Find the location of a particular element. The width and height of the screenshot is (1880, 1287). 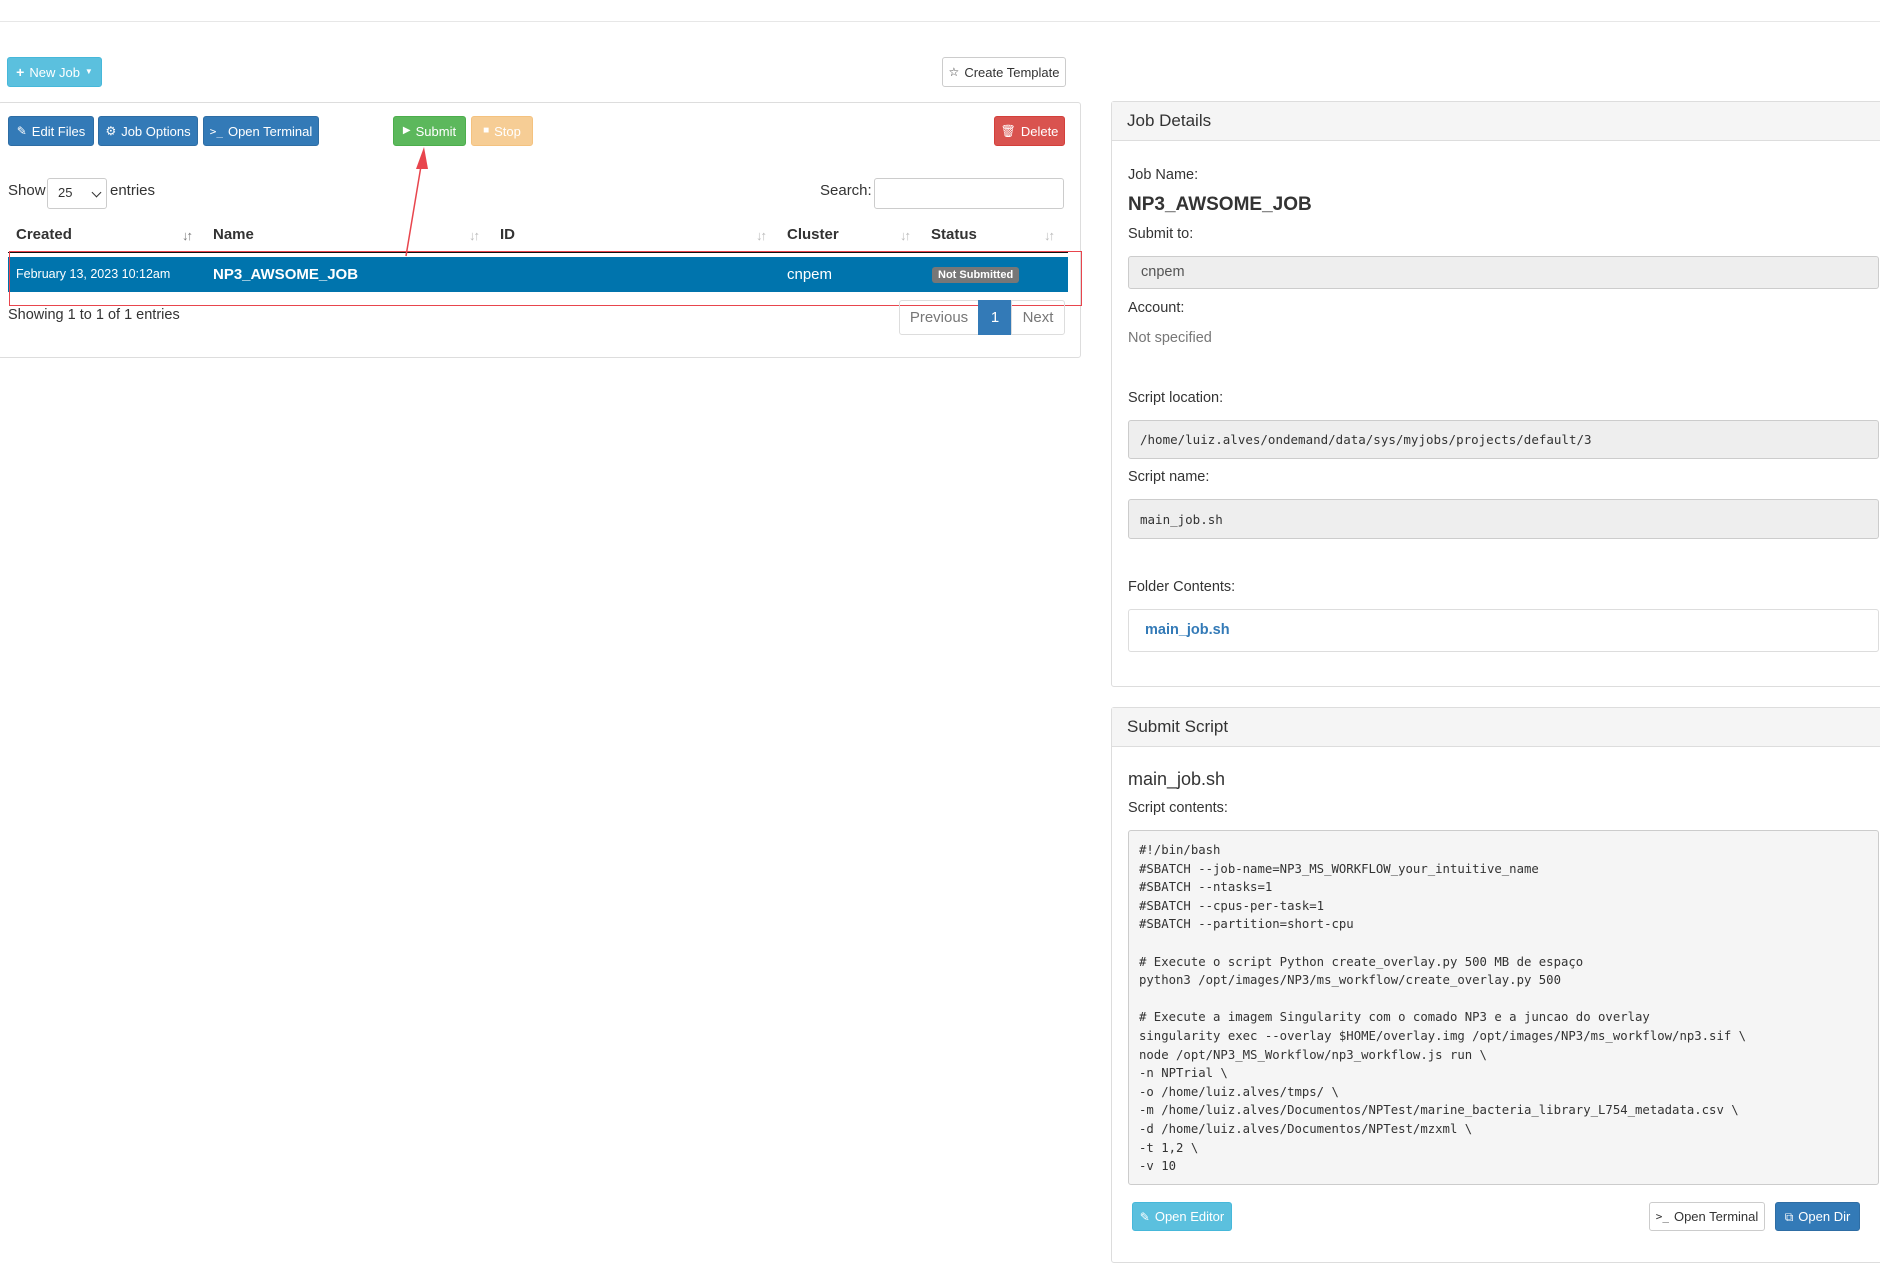

script-contents-label: Script contents: is located at coordinates (1178, 808).